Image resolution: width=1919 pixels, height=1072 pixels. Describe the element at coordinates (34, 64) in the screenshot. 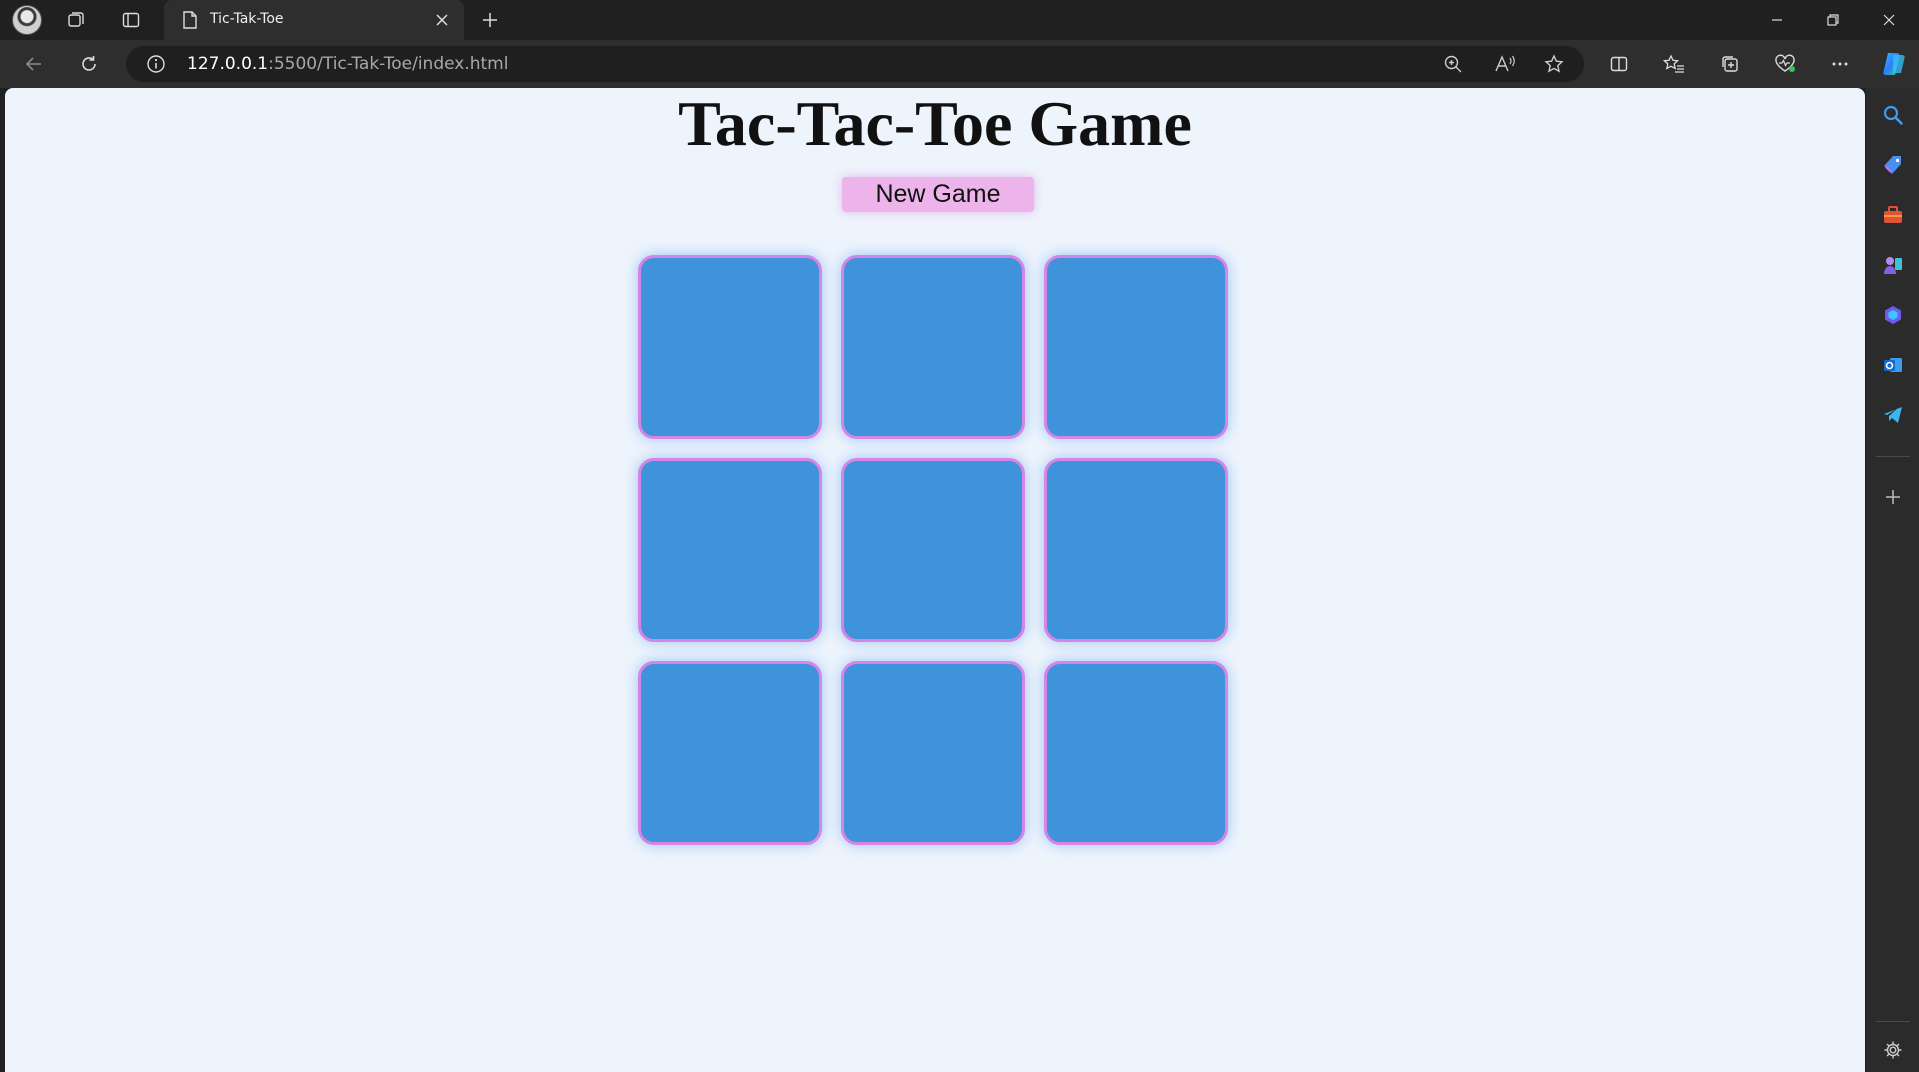

I see `back-icon` at that location.